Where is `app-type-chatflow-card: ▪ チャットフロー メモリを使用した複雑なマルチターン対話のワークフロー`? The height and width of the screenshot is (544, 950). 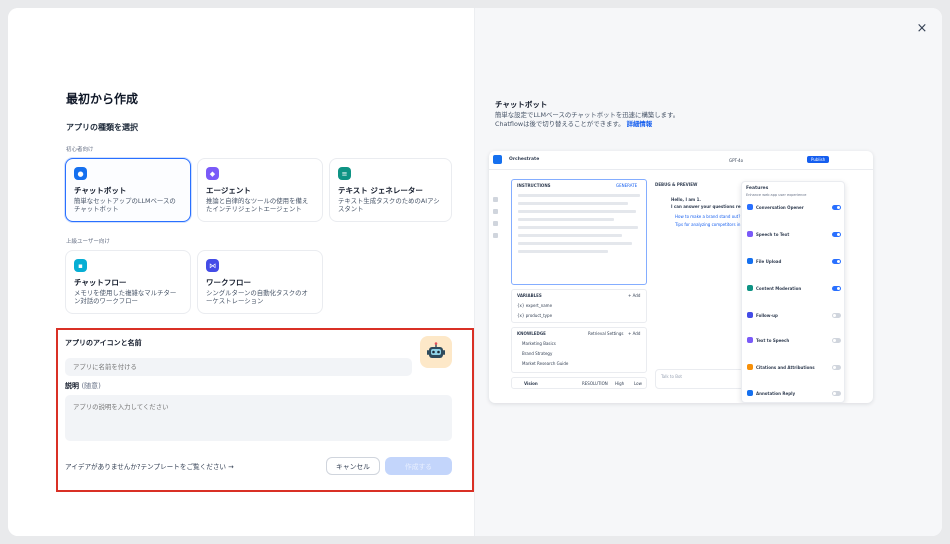
app-type-chatflow-card: ▪ チャットフロー メモリを使用した複雑なマルチターン対話のワークフロー is located at coordinates (128, 282).